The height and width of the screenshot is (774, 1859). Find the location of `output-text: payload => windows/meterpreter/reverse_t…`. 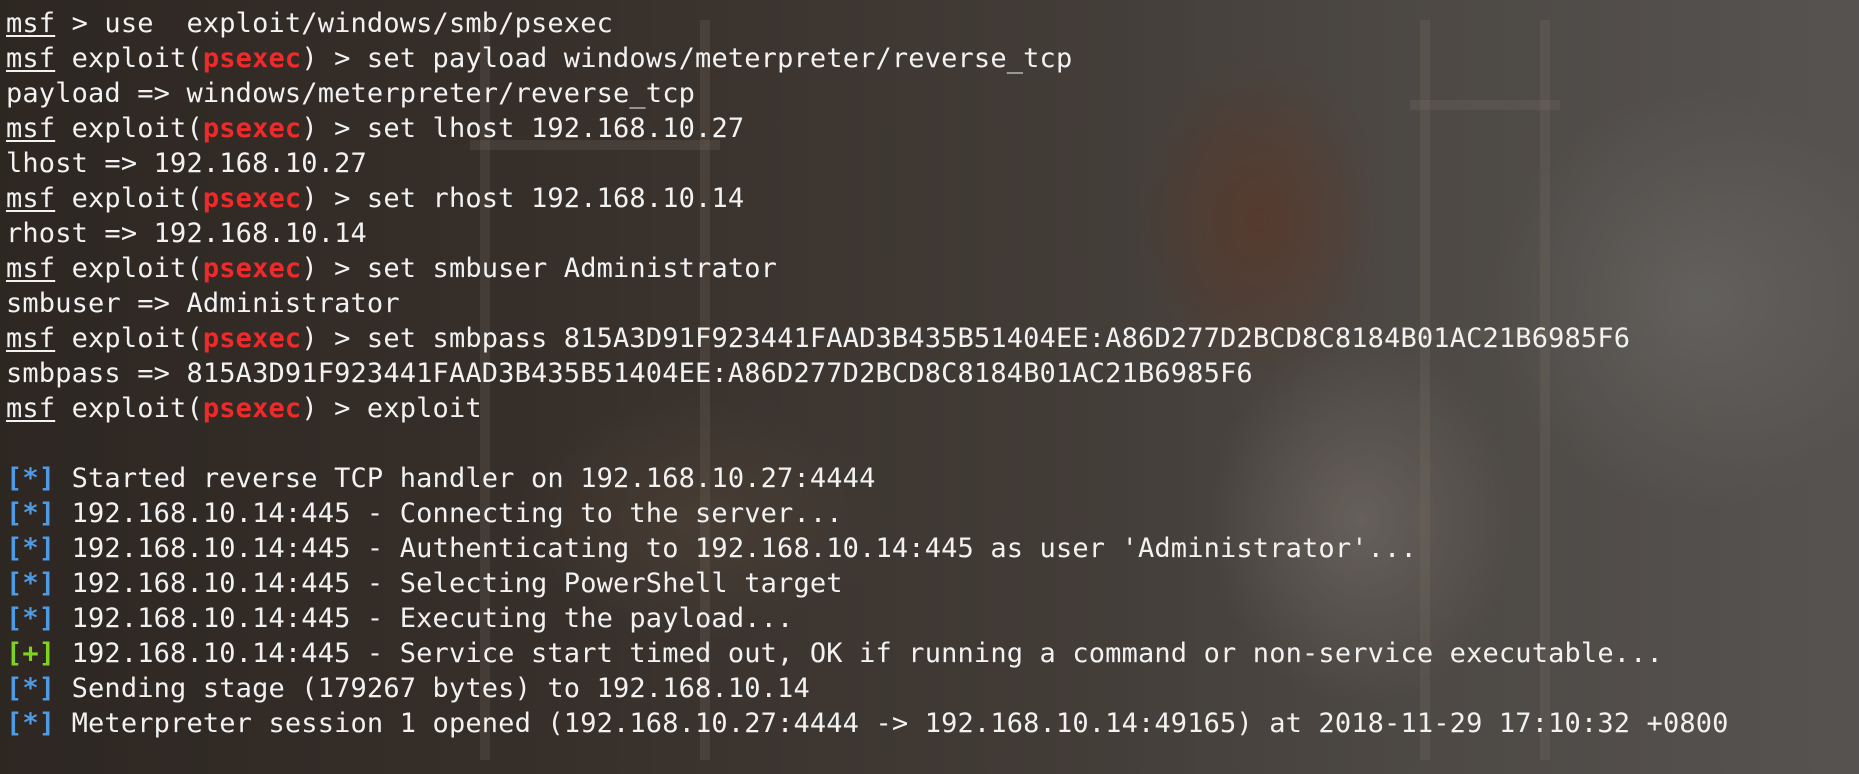

output-text: payload => windows/meterpreter/reverse_t… is located at coordinates (351, 93).